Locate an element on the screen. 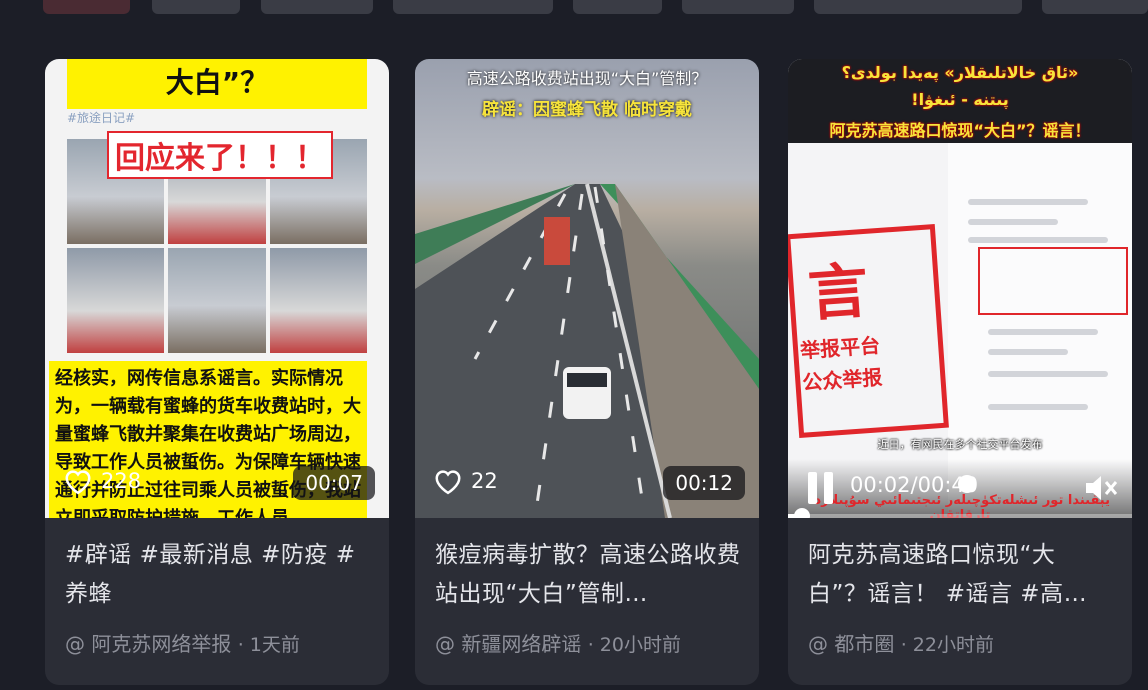 This screenshot has height=690, width=1148. video-meta: @ 都市圈 · 22小时前 is located at coordinates (901, 642).